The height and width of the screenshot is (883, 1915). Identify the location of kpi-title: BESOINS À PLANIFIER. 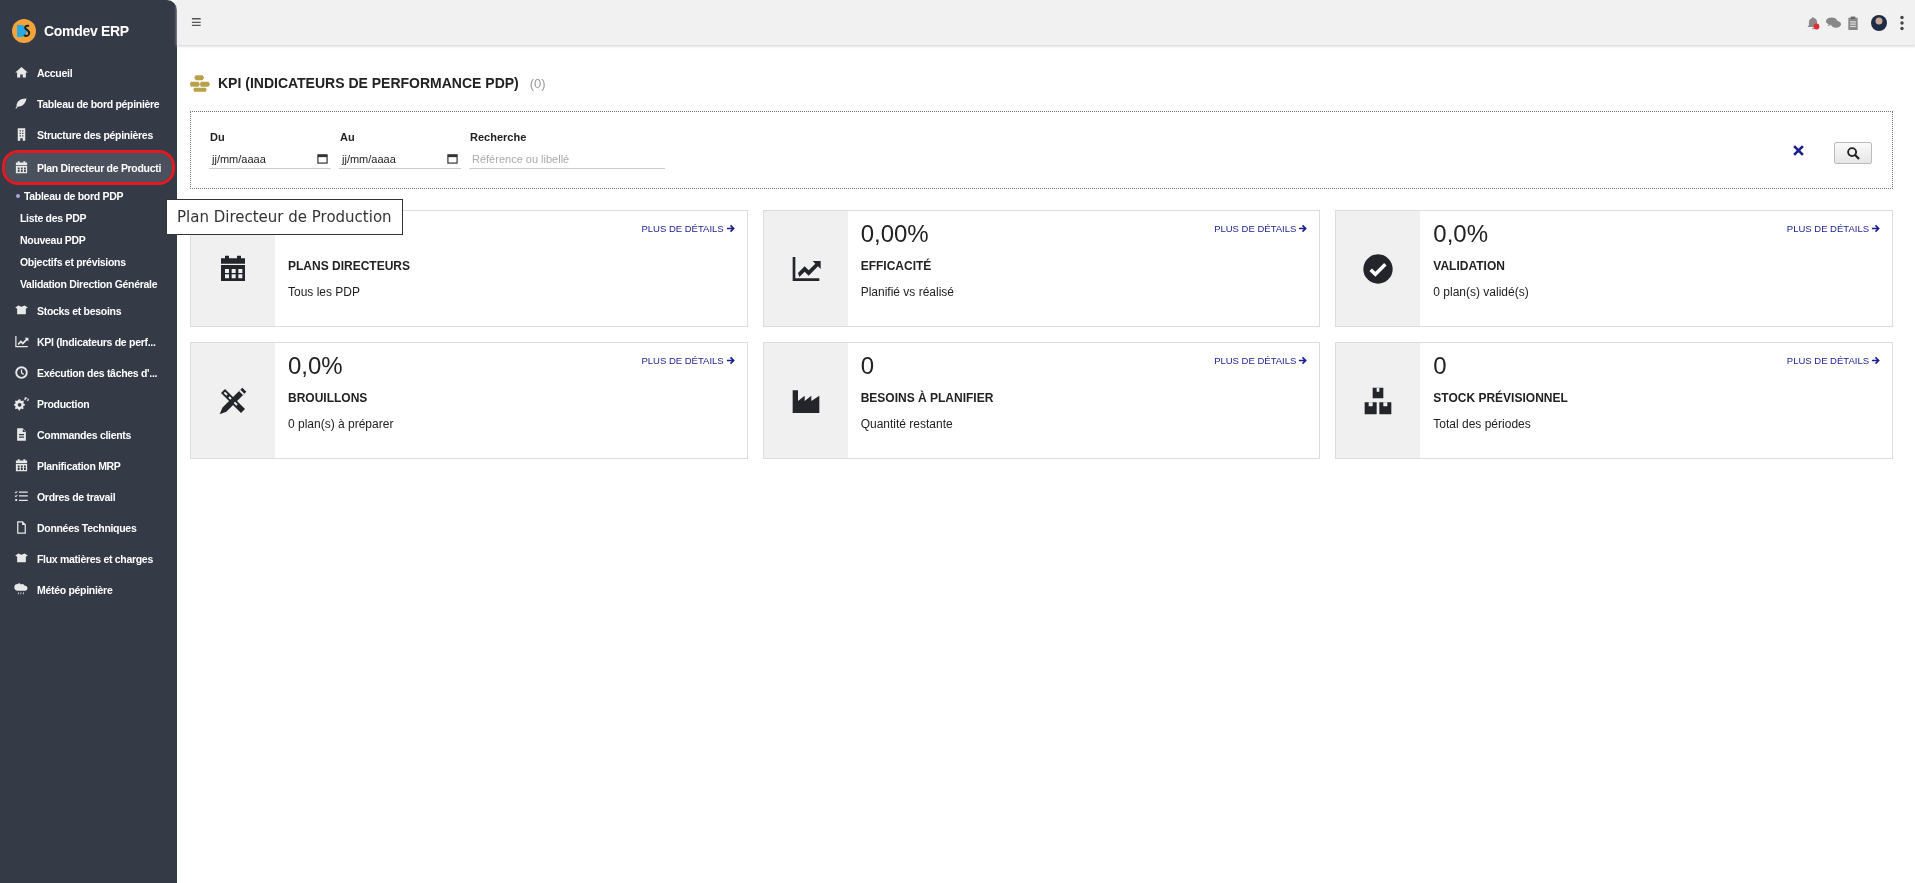
(927, 398).